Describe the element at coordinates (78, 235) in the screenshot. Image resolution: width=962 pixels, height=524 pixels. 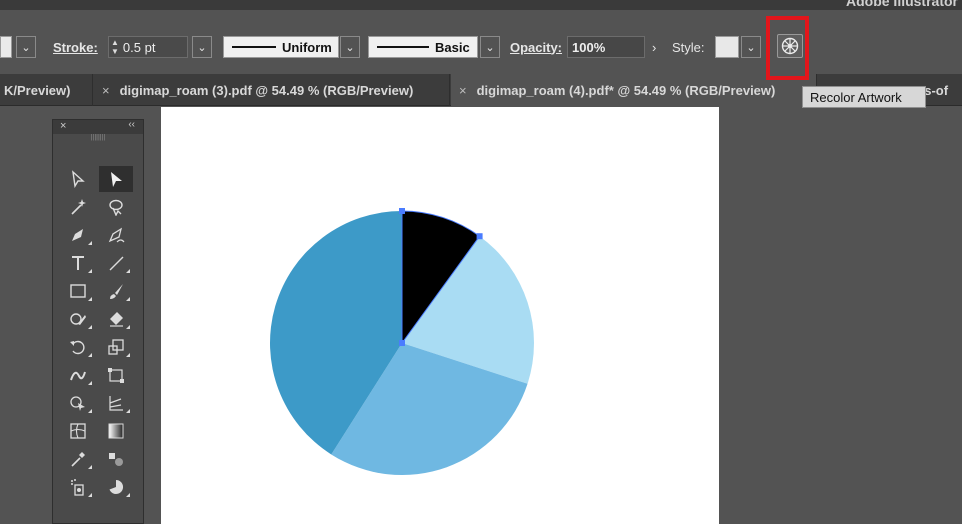
I see `pen-tool-icon` at that location.